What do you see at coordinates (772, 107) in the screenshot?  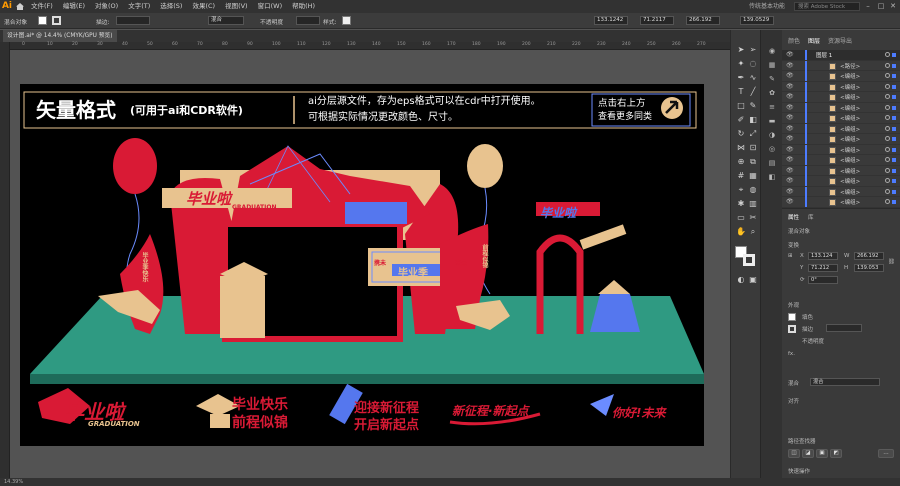 I see `stroke-panel-icon: ≡` at bounding box center [772, 107].